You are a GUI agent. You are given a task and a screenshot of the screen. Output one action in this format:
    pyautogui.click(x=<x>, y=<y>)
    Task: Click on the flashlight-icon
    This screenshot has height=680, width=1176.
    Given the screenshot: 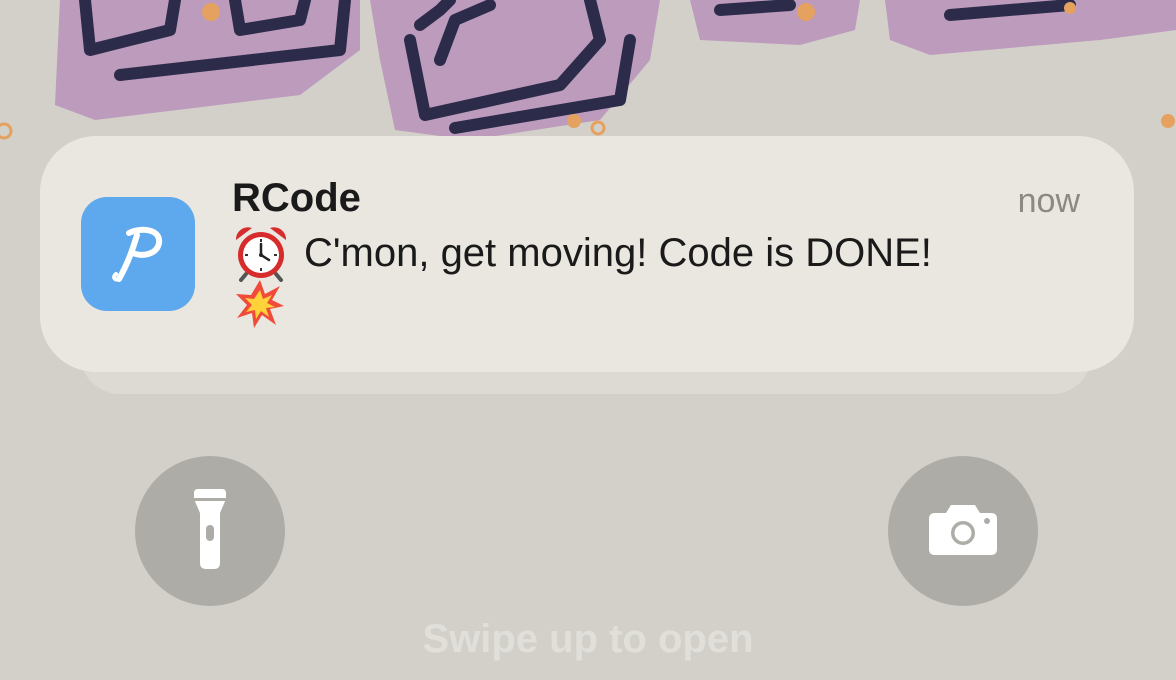 What is the action you would take?
    pyautogui.click(x=210, y=531)
    